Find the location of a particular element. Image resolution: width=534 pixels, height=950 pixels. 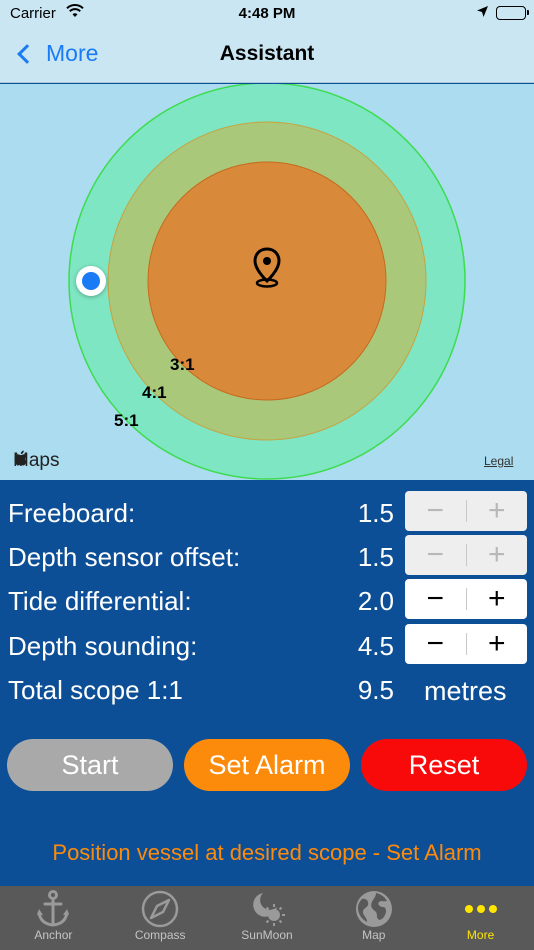

page-title: Assistant is located at coordinates (267, 53).